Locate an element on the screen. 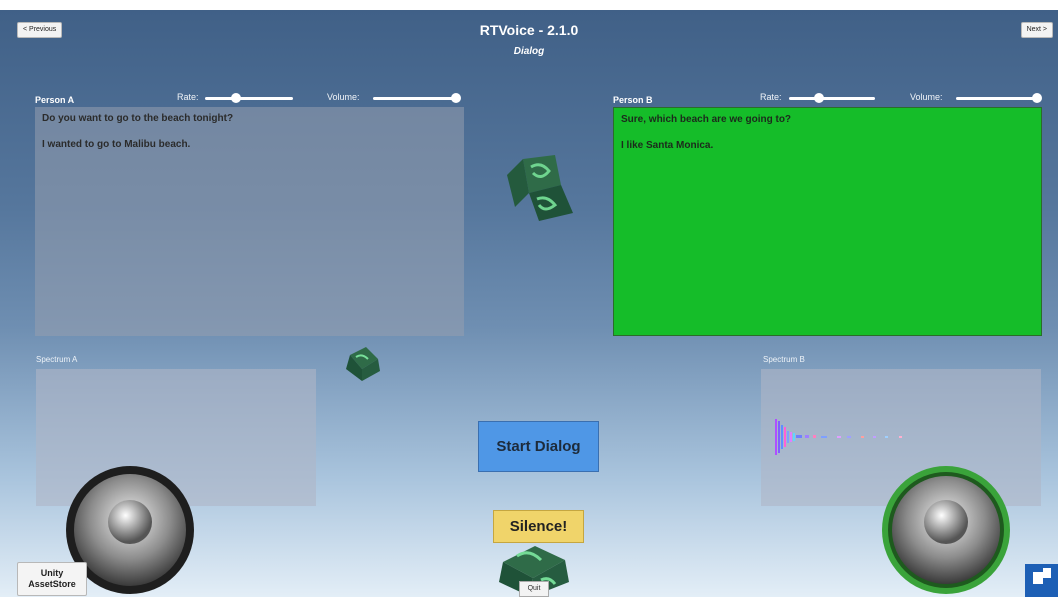  top-strip is located at coordinates (529, 5).